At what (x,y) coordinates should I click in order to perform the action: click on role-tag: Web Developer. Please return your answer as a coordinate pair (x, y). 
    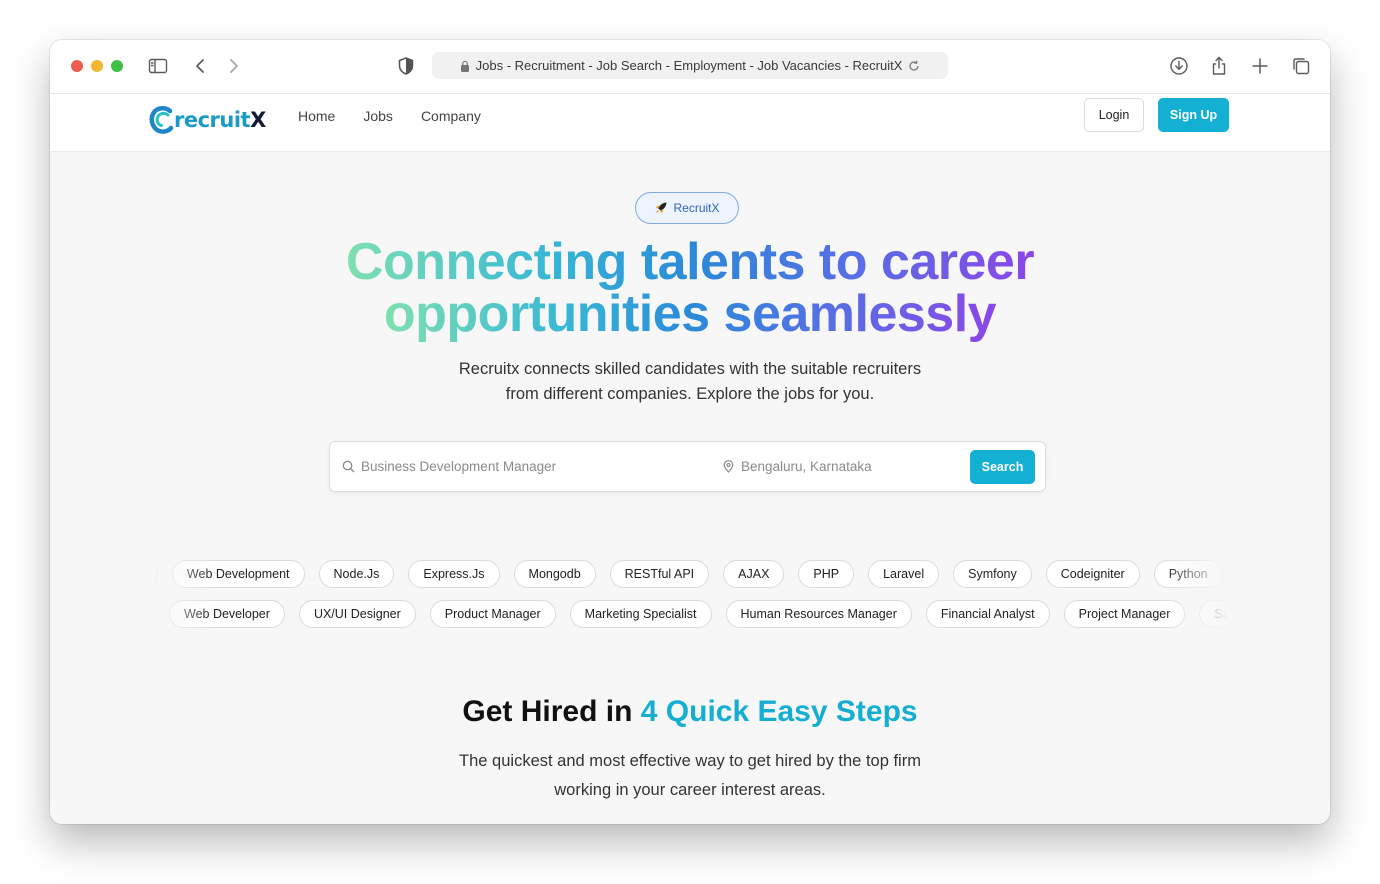
    Looking at the image, I should click on (227, 614).